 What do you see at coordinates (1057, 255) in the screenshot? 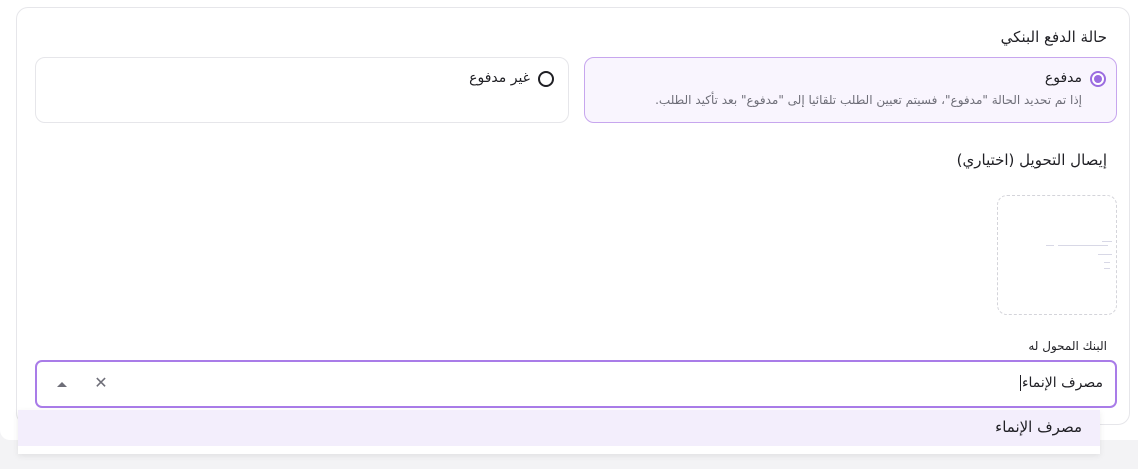
I see `receipt-thumbnail` at bounding box center [1057, 255].